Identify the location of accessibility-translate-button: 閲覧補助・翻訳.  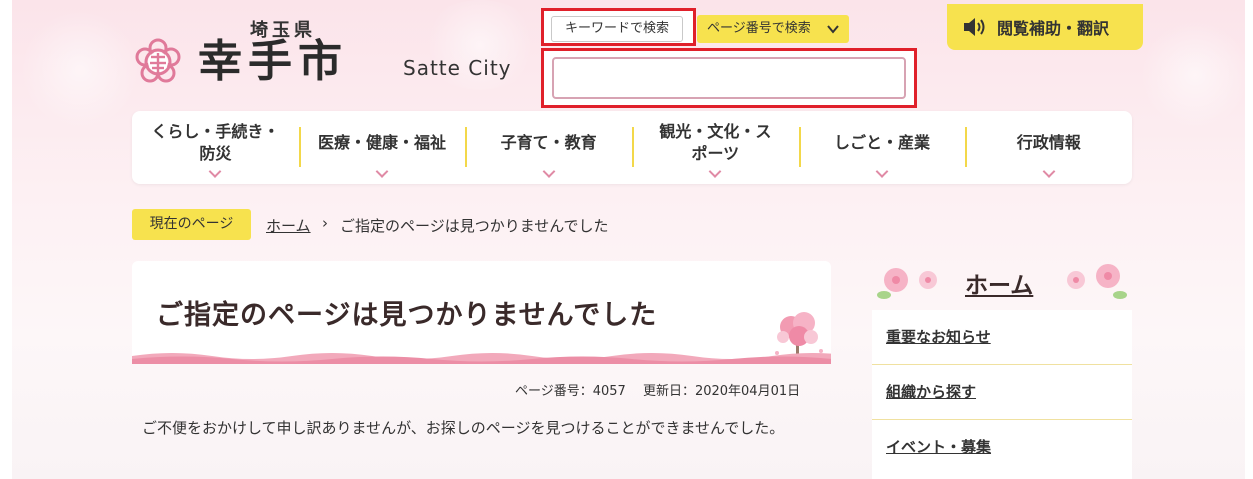
(1045, 27).